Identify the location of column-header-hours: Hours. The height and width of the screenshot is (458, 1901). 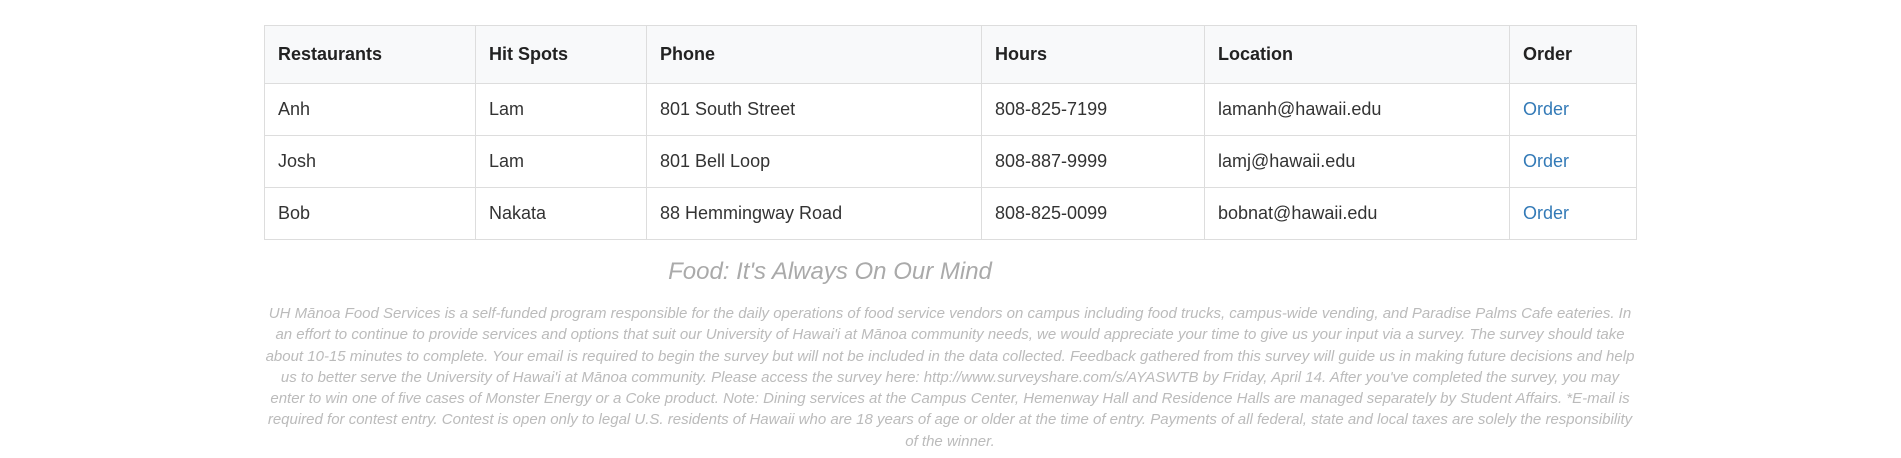
(1093, 54).